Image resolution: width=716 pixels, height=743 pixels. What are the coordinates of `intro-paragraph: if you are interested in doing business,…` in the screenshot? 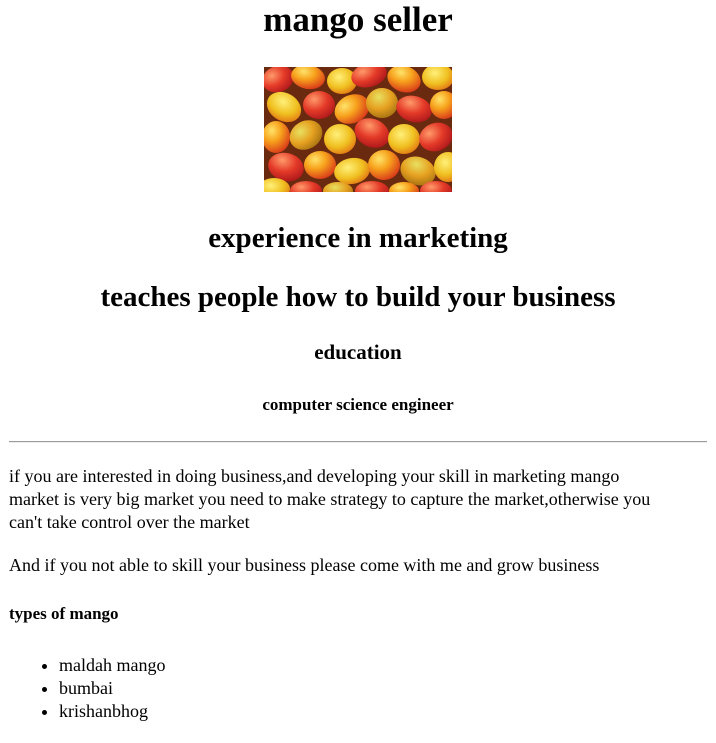 It's located at (330, 499).